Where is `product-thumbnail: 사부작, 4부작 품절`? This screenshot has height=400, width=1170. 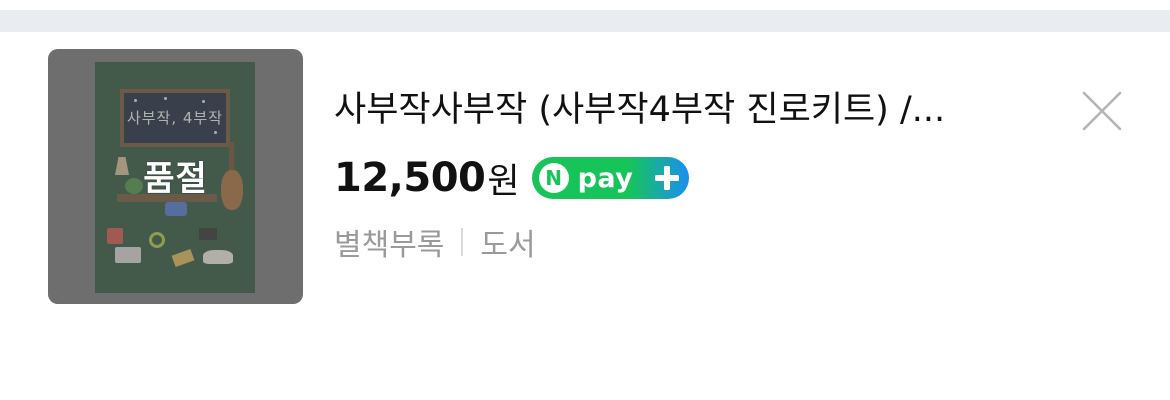
product-thumbnail: 사부작, 4부작 품절 is located at coordinates (175, 176).